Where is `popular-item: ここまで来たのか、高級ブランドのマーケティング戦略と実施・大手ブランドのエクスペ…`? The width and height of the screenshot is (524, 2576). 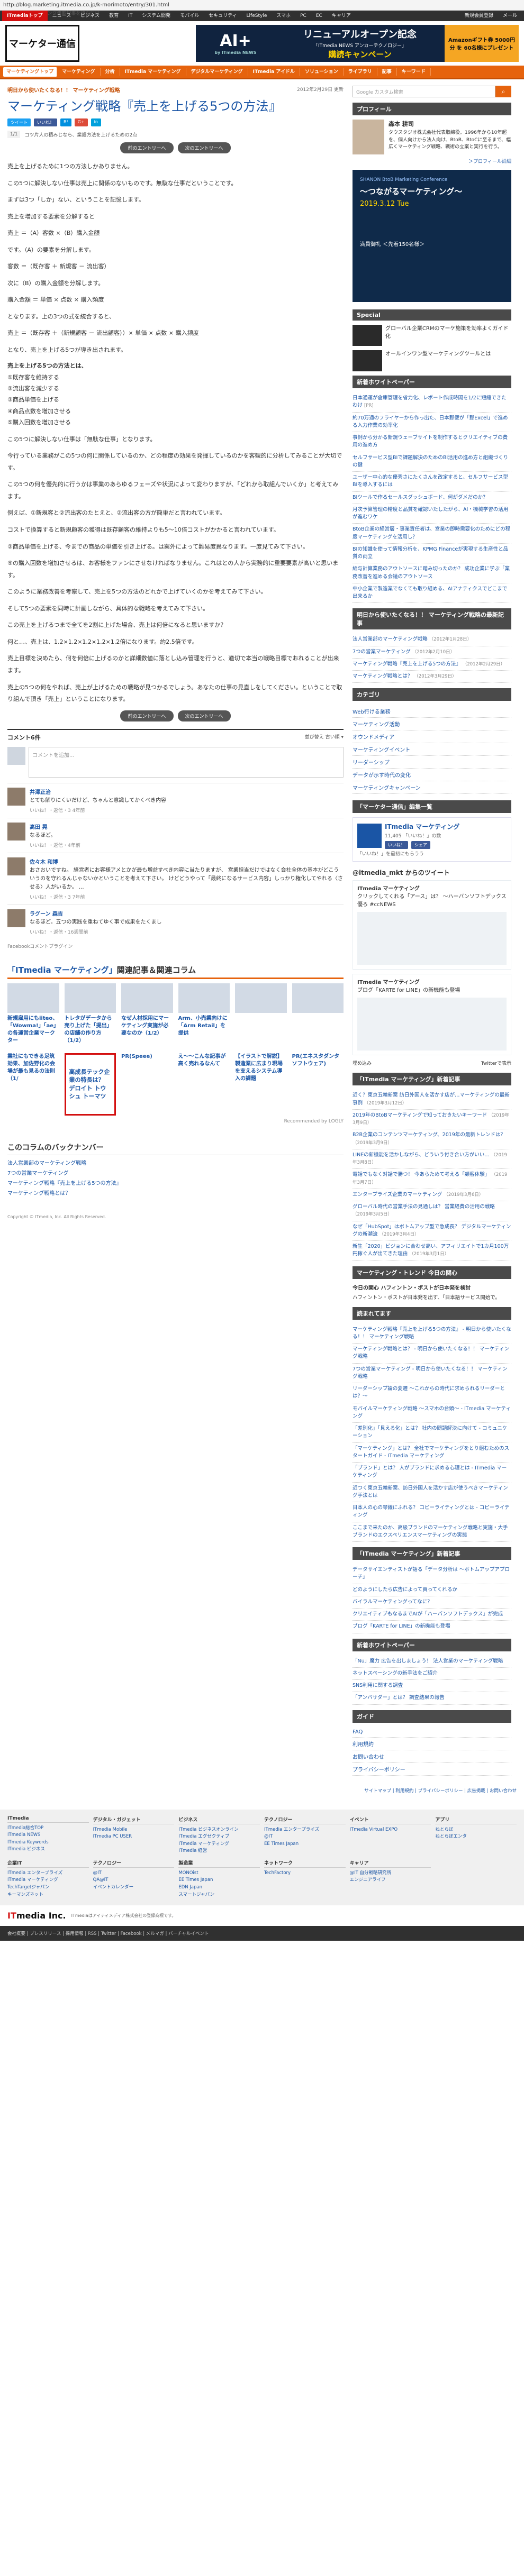
popular-item: ここまで来たのか、高級ブランドのマーケティング戦略と実施・大手ブランドのエクスペ… is located at coordinates (432, 1532).